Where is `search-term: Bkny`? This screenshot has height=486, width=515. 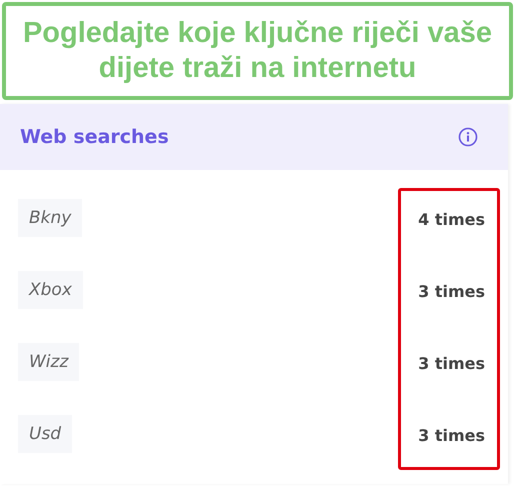 search-term: Bkny is located at coordinates (50, 218).